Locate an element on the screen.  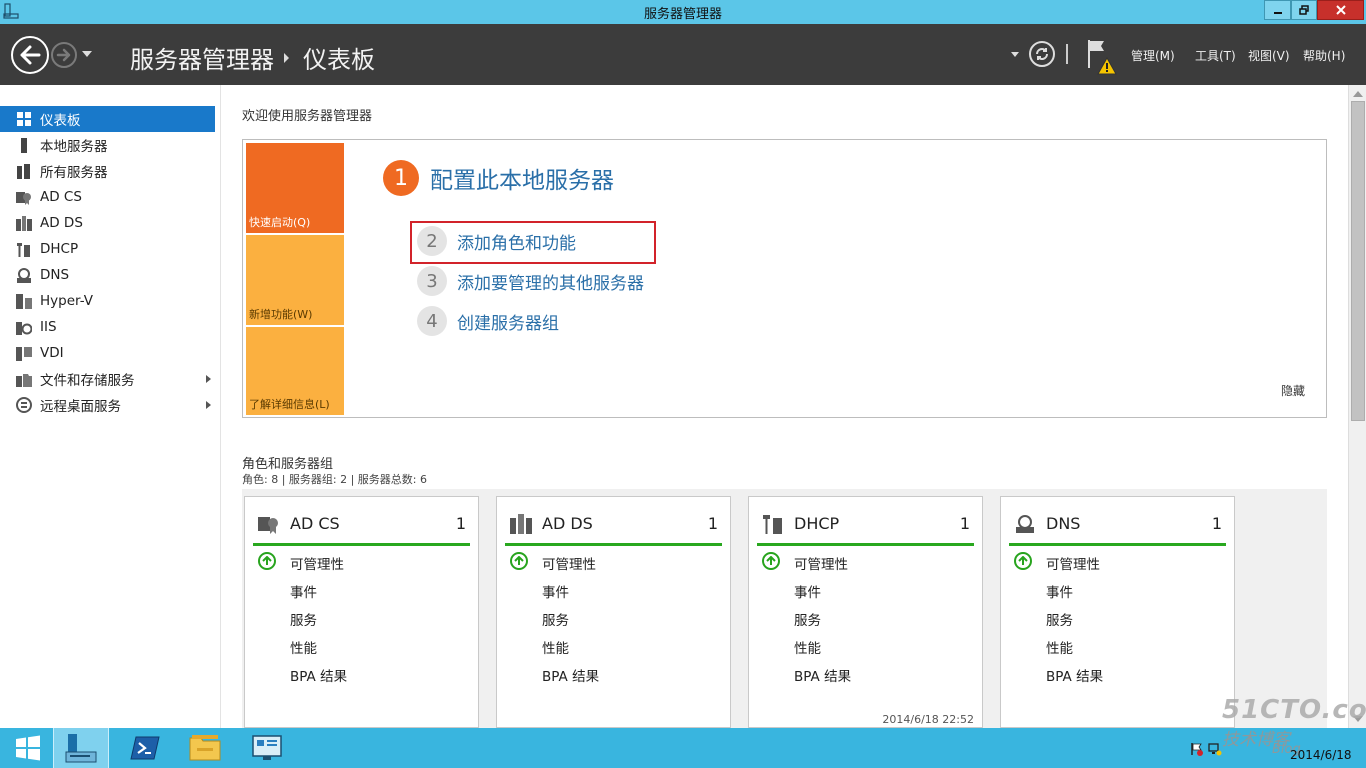
taskbar-powershell is located at coordinates (145, 748).